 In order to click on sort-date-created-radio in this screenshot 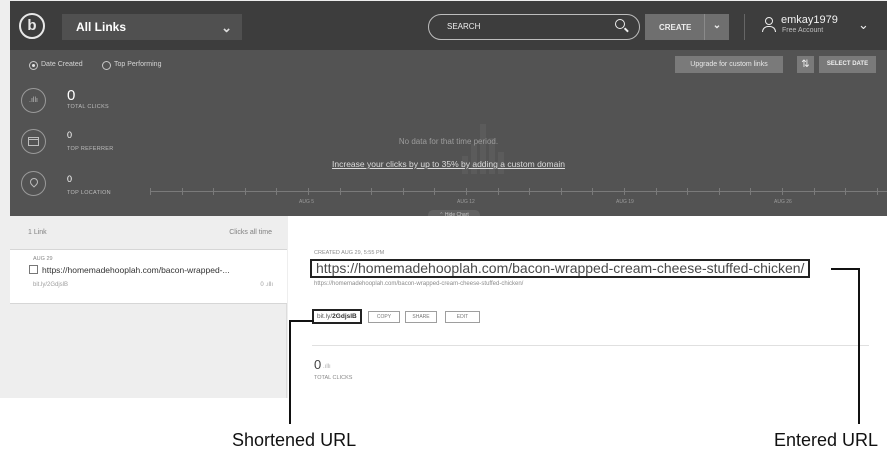, I will do `click(33, 65)`.